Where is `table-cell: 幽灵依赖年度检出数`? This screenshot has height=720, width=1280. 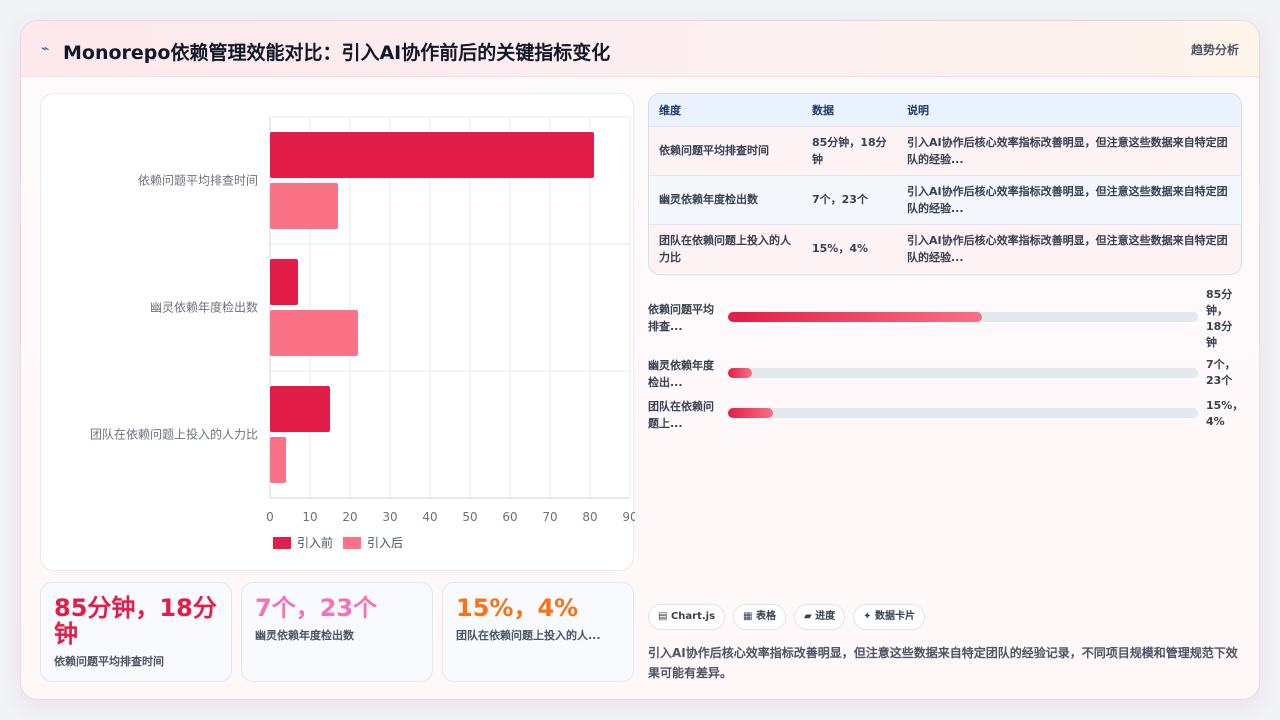 table-cell: 幽灵依赖年度检出数 is located at coordinates (725, 199).